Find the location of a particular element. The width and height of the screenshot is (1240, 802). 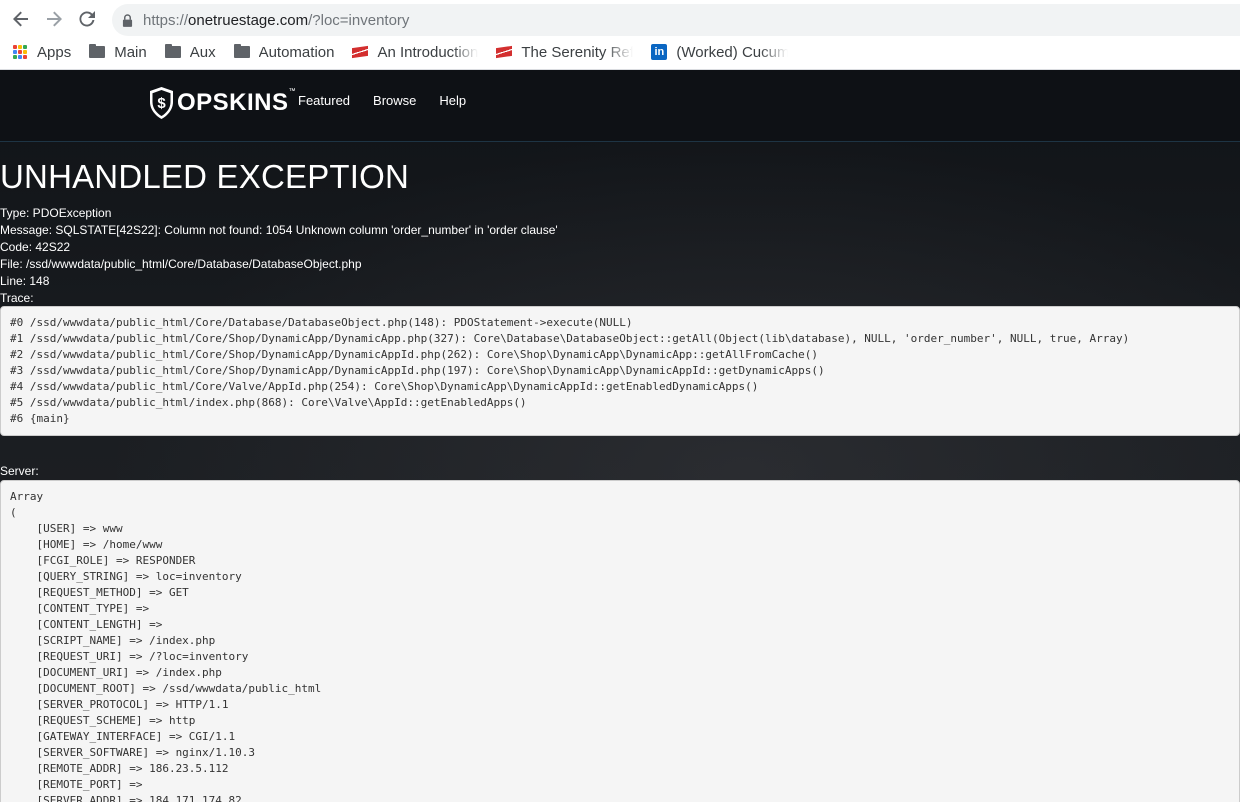

nav-help: Help is located at coordinates (452, 100).